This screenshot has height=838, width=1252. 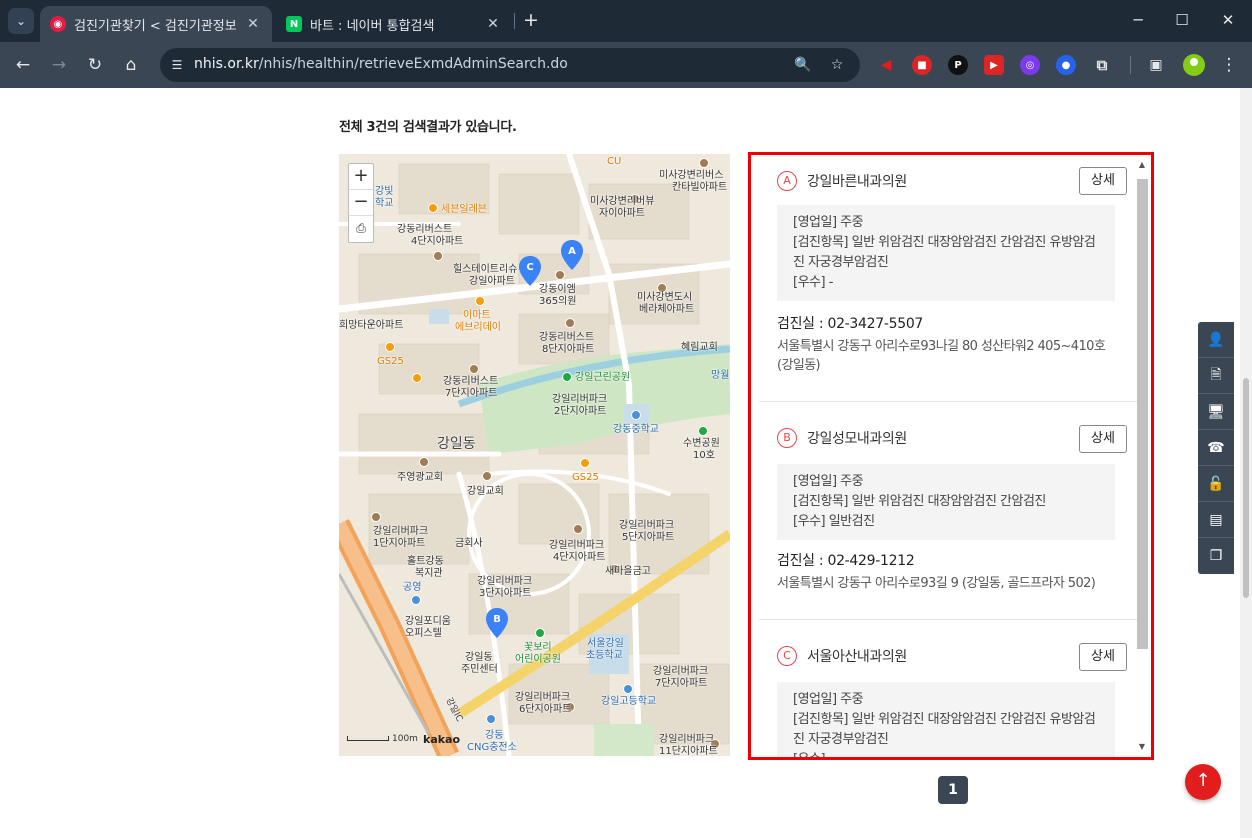 What do you see at coordinates (177, 65) in the screenshot?
I see `site-info-icon: ☰` at bounding box center [177, 65].